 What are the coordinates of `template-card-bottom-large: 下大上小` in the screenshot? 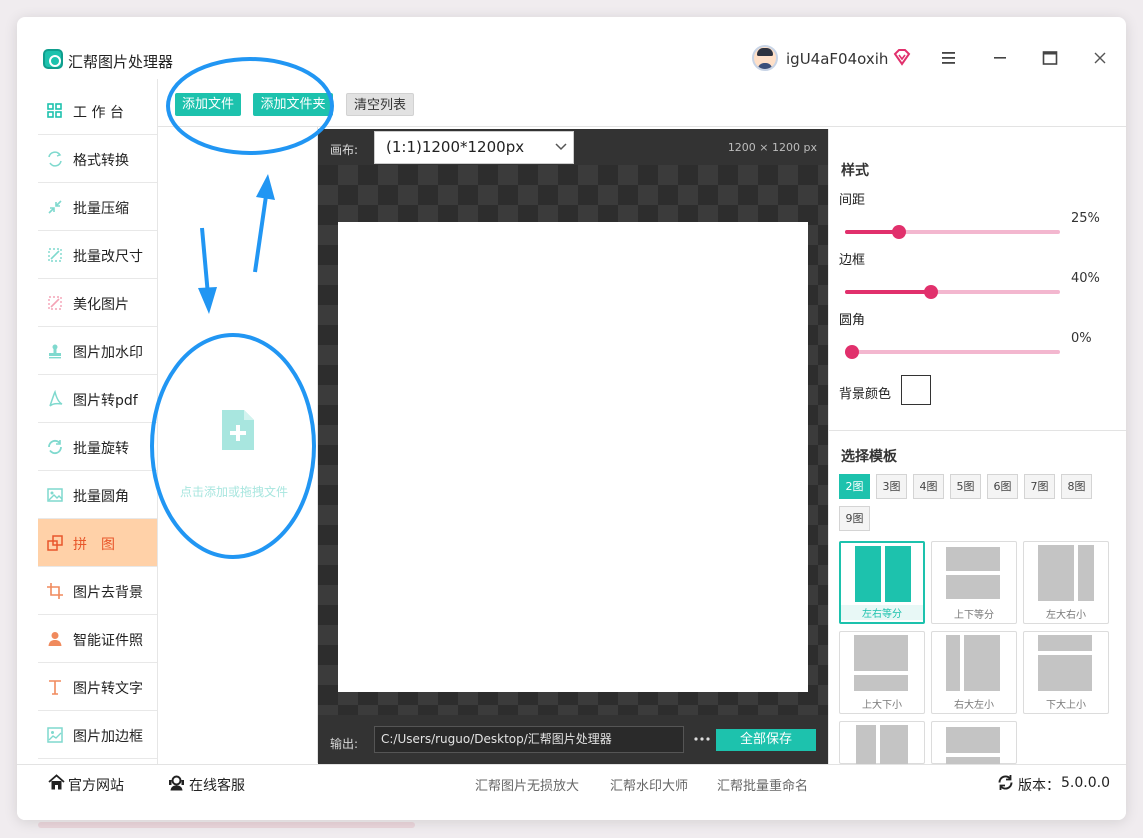 It's located at (1066, 672).